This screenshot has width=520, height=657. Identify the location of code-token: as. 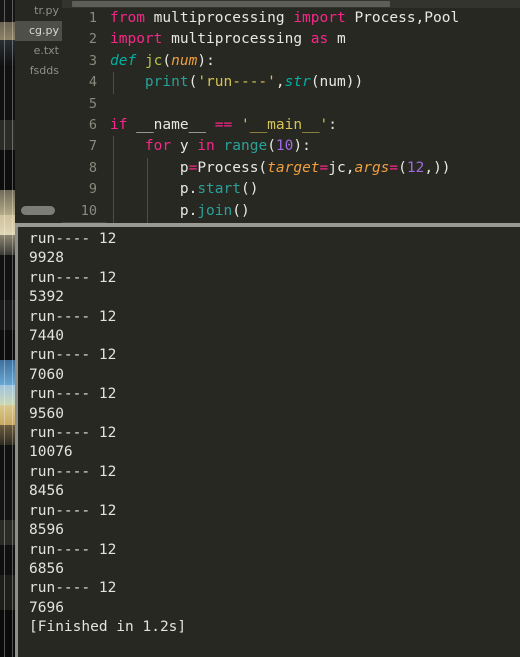
(319, 39).